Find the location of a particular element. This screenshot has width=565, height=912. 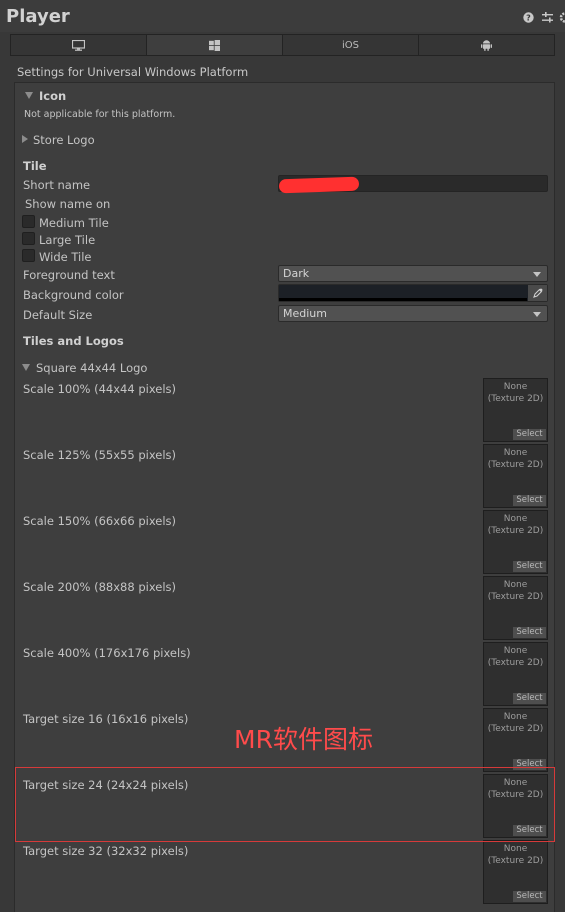

icon-note: Not applicable for this platform. is located at coordinates (100, 114).